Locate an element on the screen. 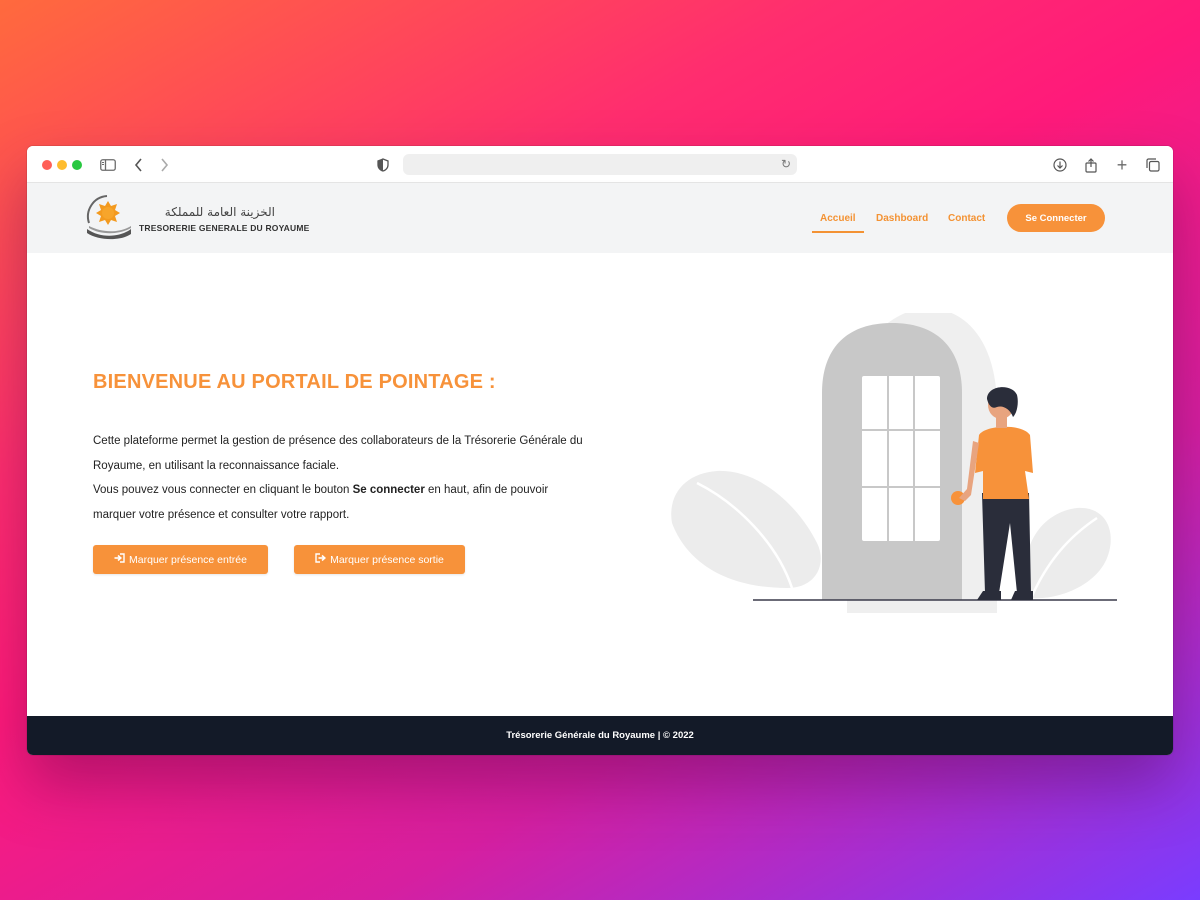 The height and width of the screenshot is (900, 1200). shield-icon is located at coordinates (383, 165).